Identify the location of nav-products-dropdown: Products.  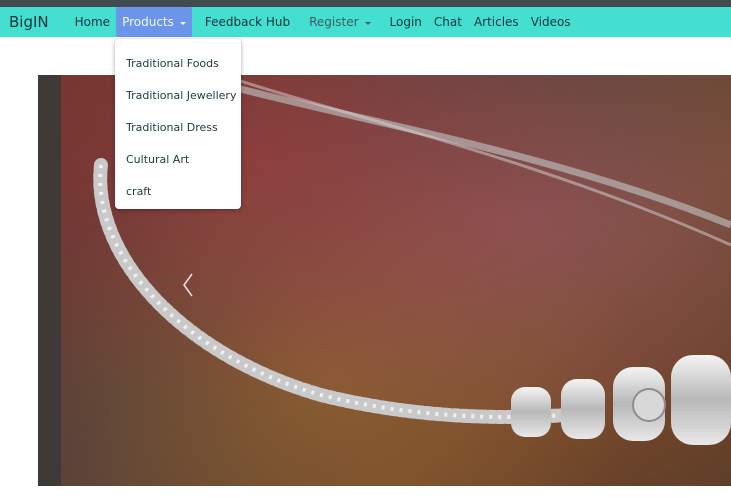
(154, 22).